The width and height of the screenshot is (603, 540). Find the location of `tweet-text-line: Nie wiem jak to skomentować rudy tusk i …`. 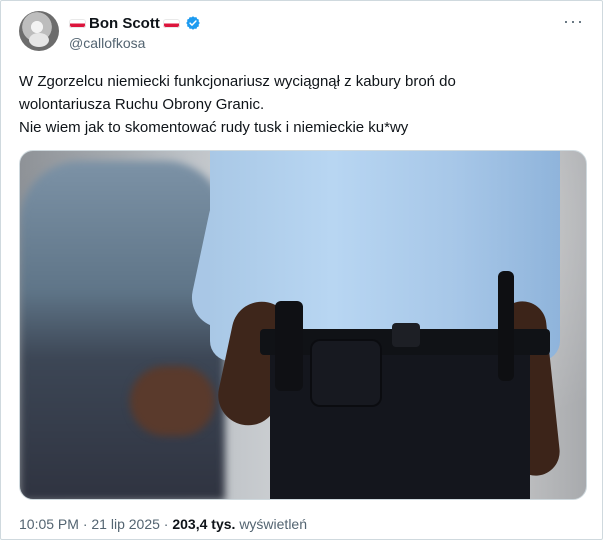

tweet-text-line: Nie wiem jak to skomentować rudy tusk i … is located at coordinates (214, 127).